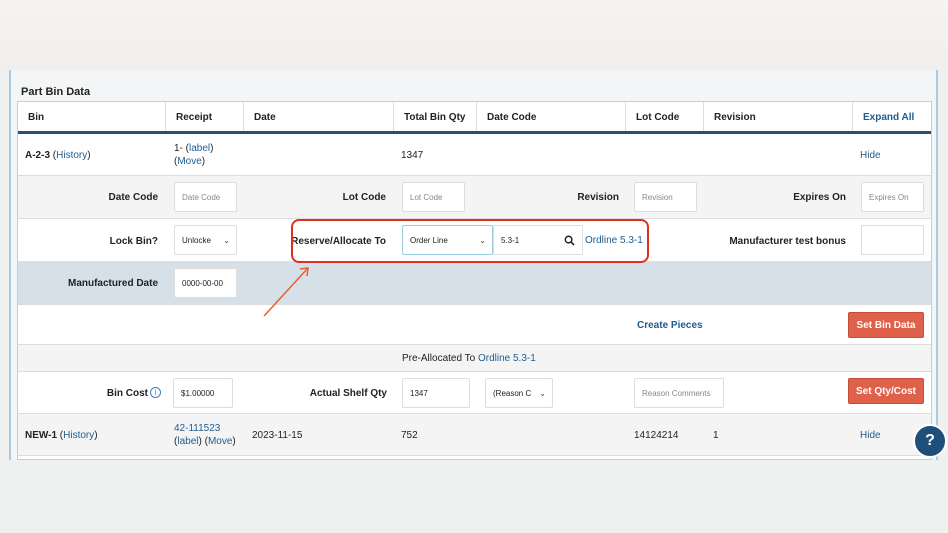  Describe the element at coordinates (470, 241) in the screenshot. I see `highlight-box` at that location.